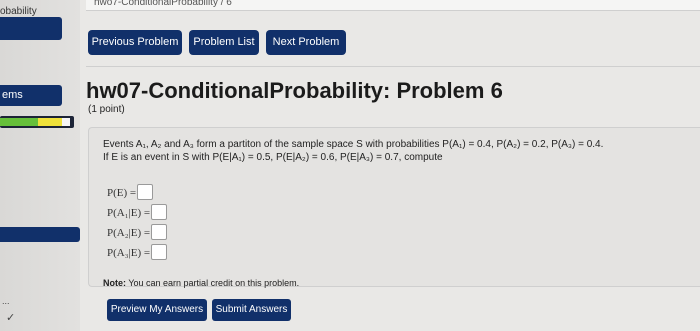  I want to click on next-problem-button: Next Problem, so click(306, 42).